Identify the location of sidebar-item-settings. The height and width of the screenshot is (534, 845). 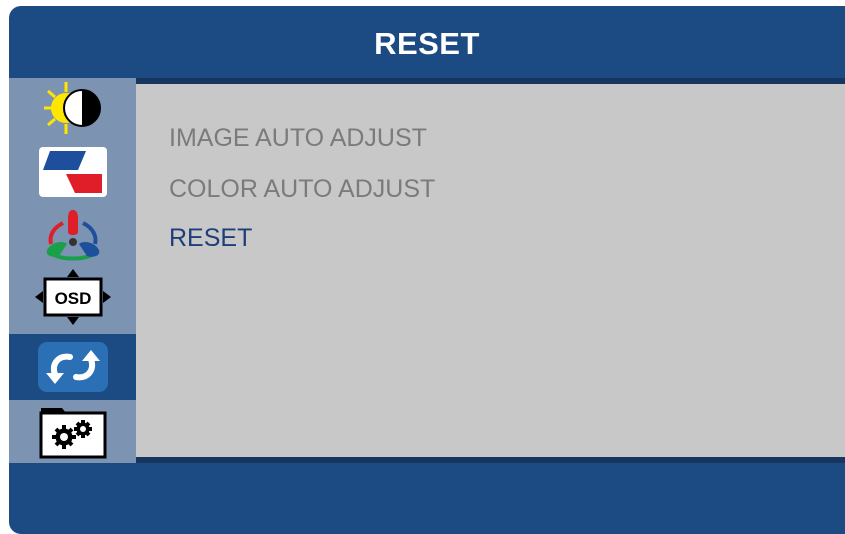
(72, 433).